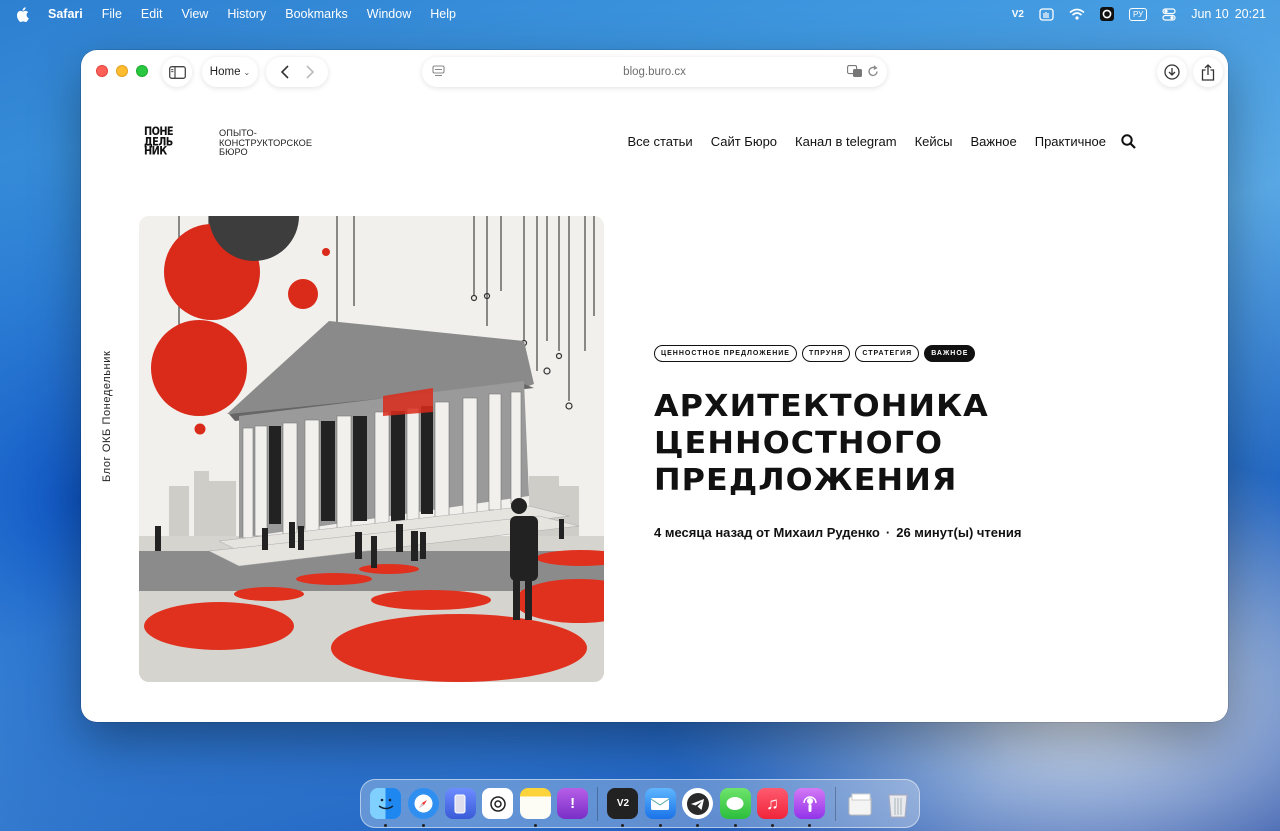  What do you see at coordinates (112, 14) in the screenshot?
I see `menu-file: File` at bounding box center [112, 14].